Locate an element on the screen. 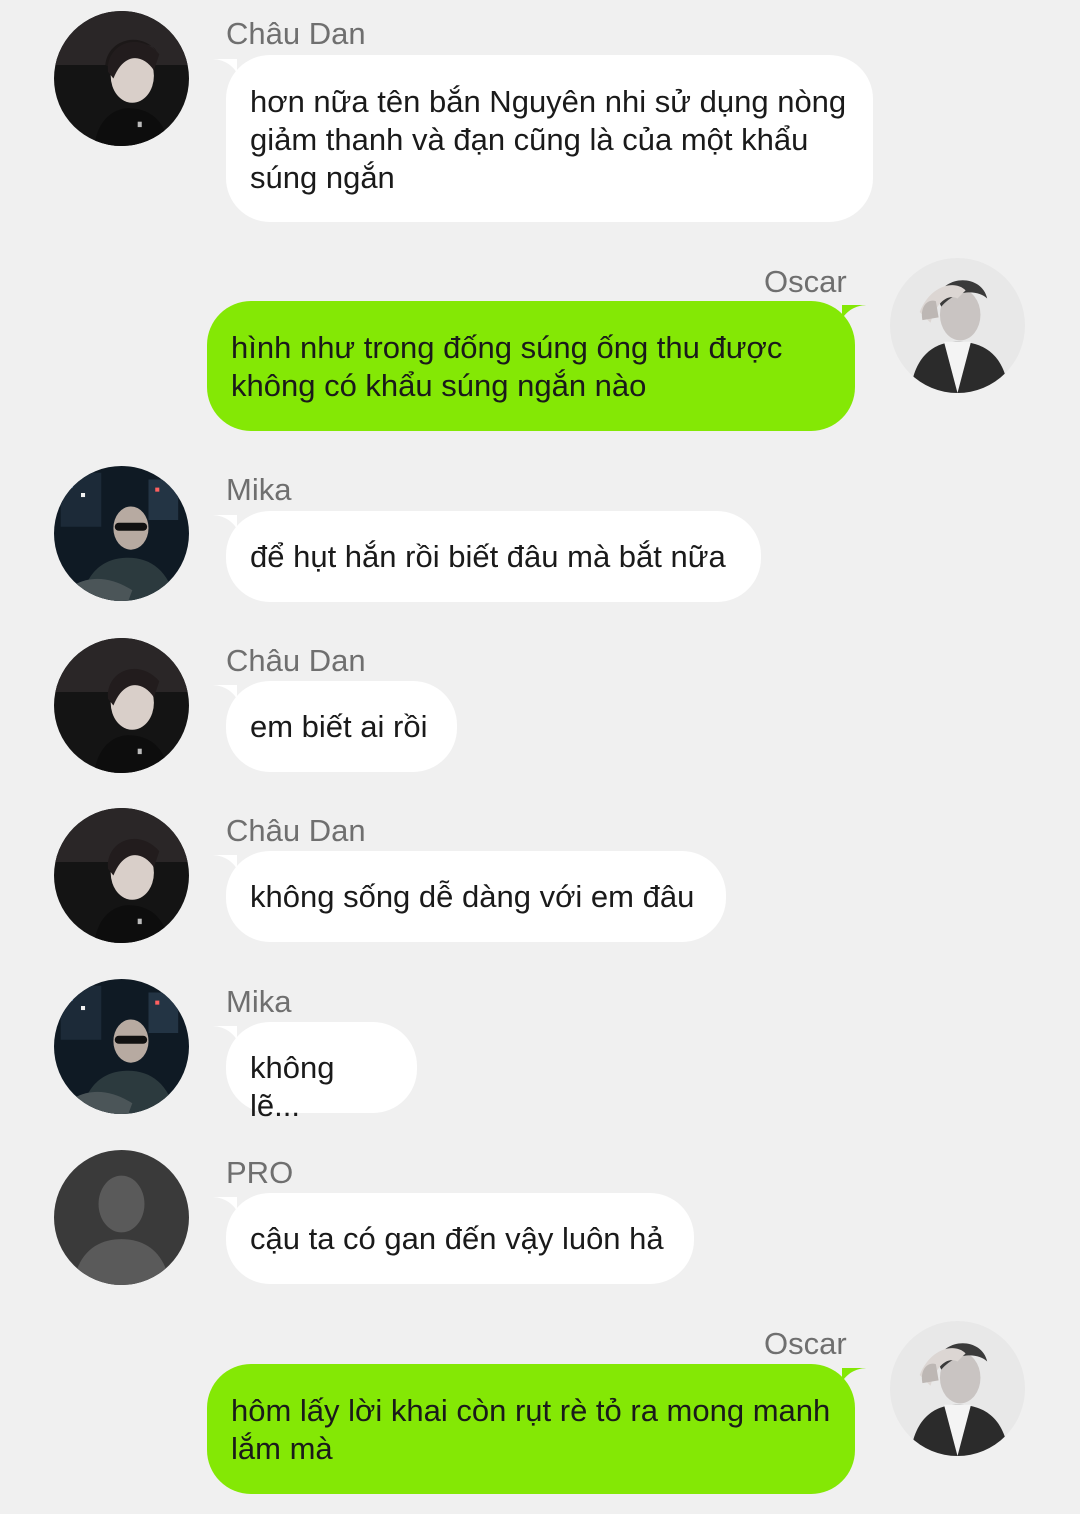  message-text: em biết ai rồi is located at coordinates (339, 726).